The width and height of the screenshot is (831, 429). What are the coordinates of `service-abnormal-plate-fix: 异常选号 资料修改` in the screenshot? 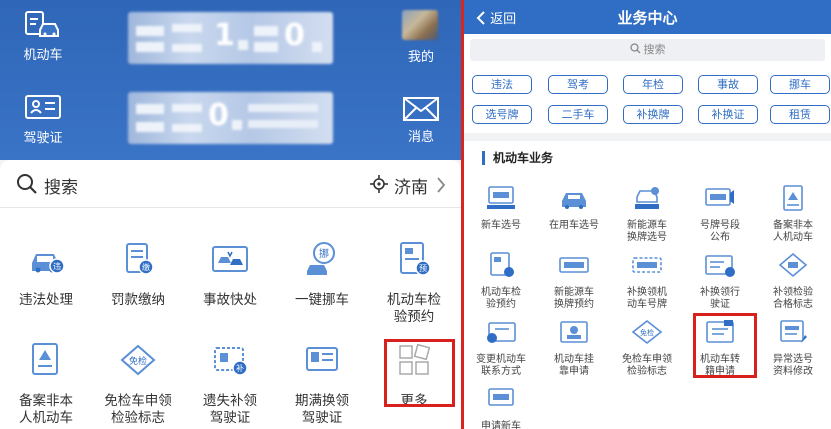 It's located at (793, 348).